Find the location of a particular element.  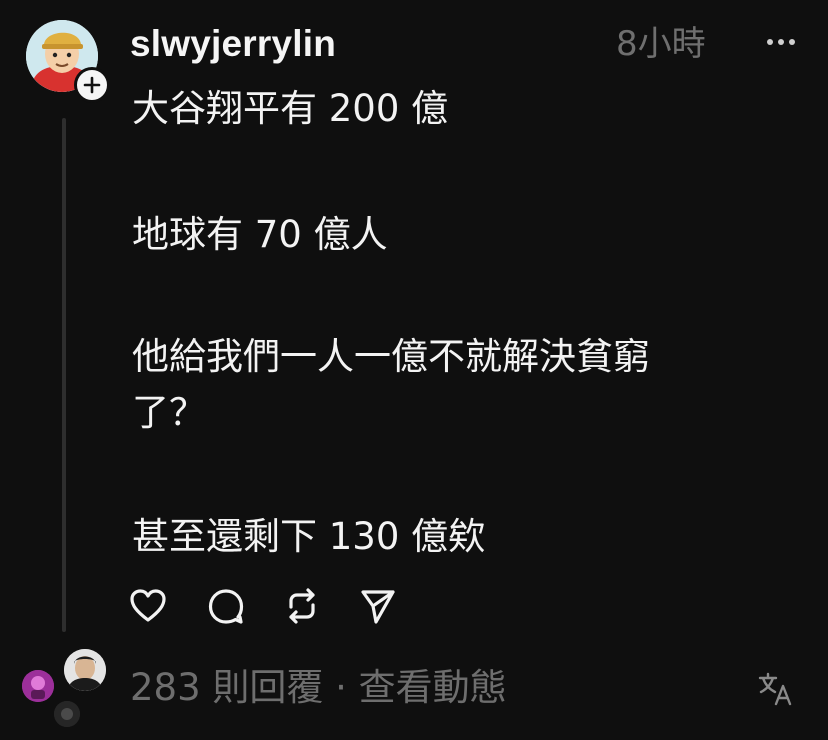

plus-icon is located at coordinates (92, 85).